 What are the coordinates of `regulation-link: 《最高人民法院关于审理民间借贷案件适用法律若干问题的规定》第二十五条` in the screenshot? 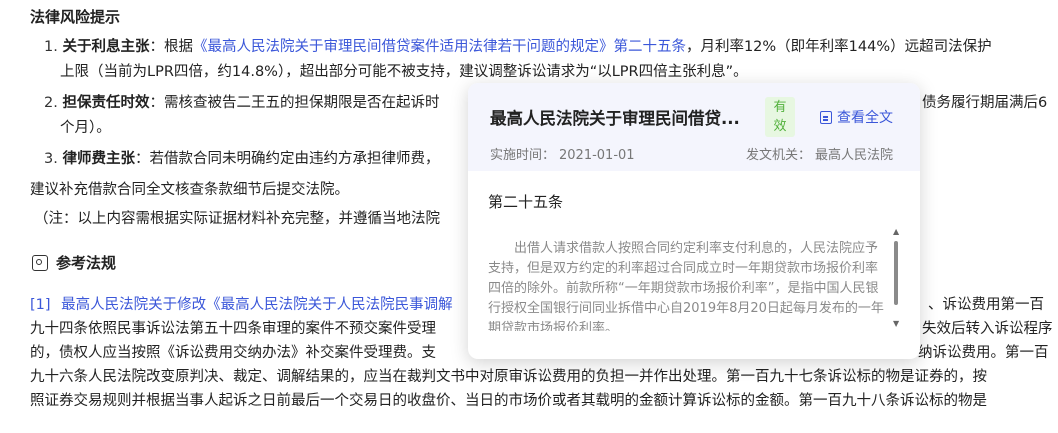 It's located at (439, 47).